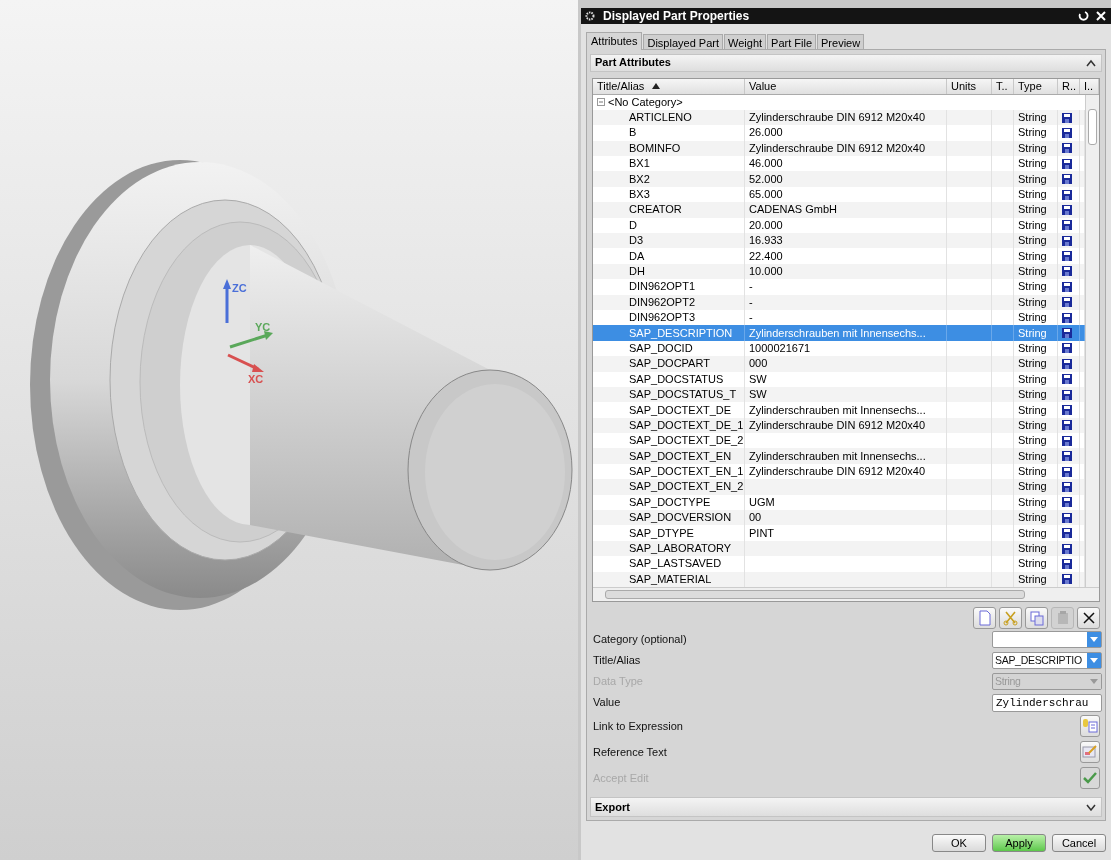 This screenshot has width=1111, height=860. What do you see at coordinates (669, 364) in the screenshot?
I see `table-cell: SAP_DOCPART` at bounding box center [669, 364].